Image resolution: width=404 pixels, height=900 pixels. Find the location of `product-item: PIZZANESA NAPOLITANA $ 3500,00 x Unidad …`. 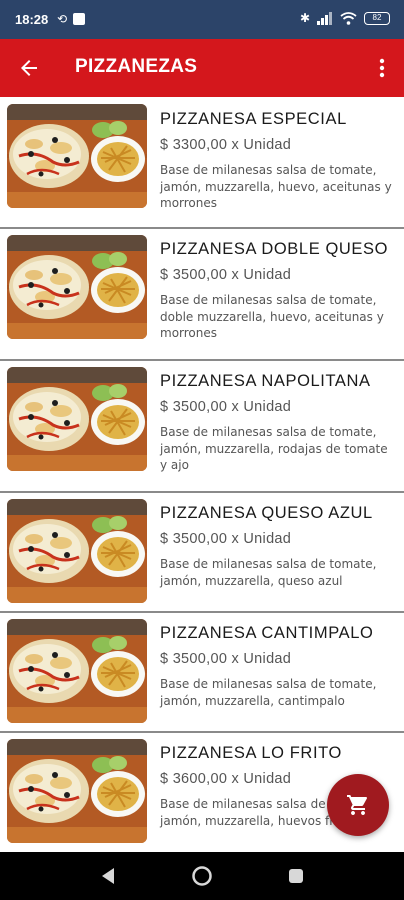

product-item: PIZZANESA NAPOLITANA $ 3500,00 x Unidad … is located at coordinates (202, 426).